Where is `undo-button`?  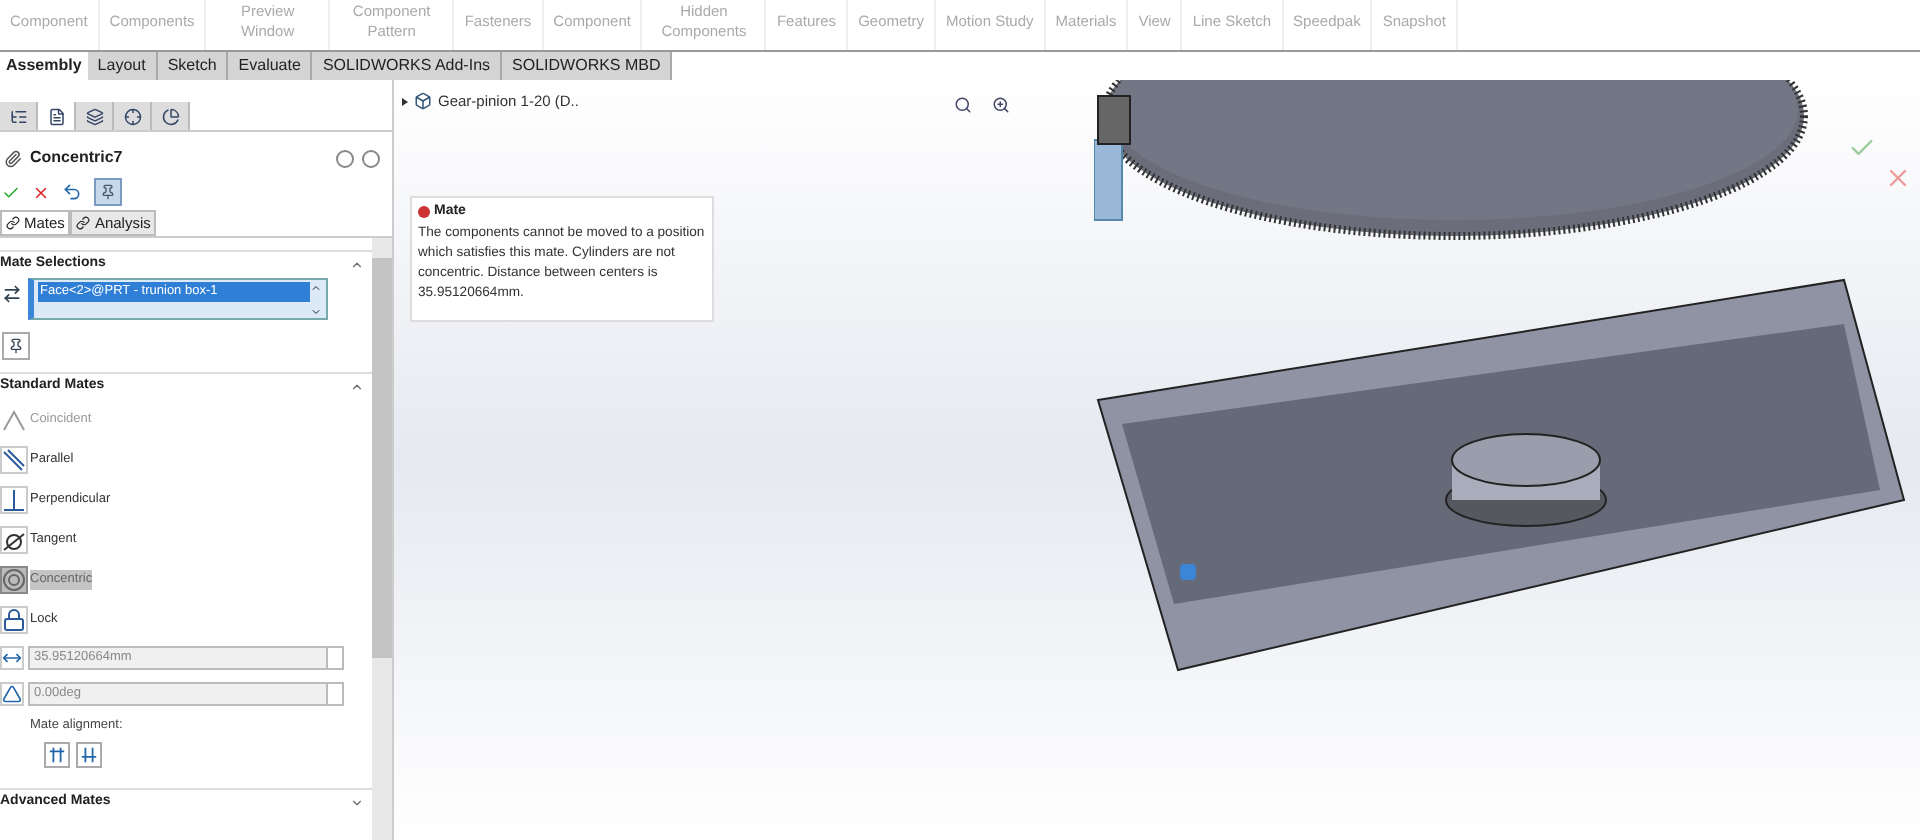 undo-button is located at coordinates (72, 192).